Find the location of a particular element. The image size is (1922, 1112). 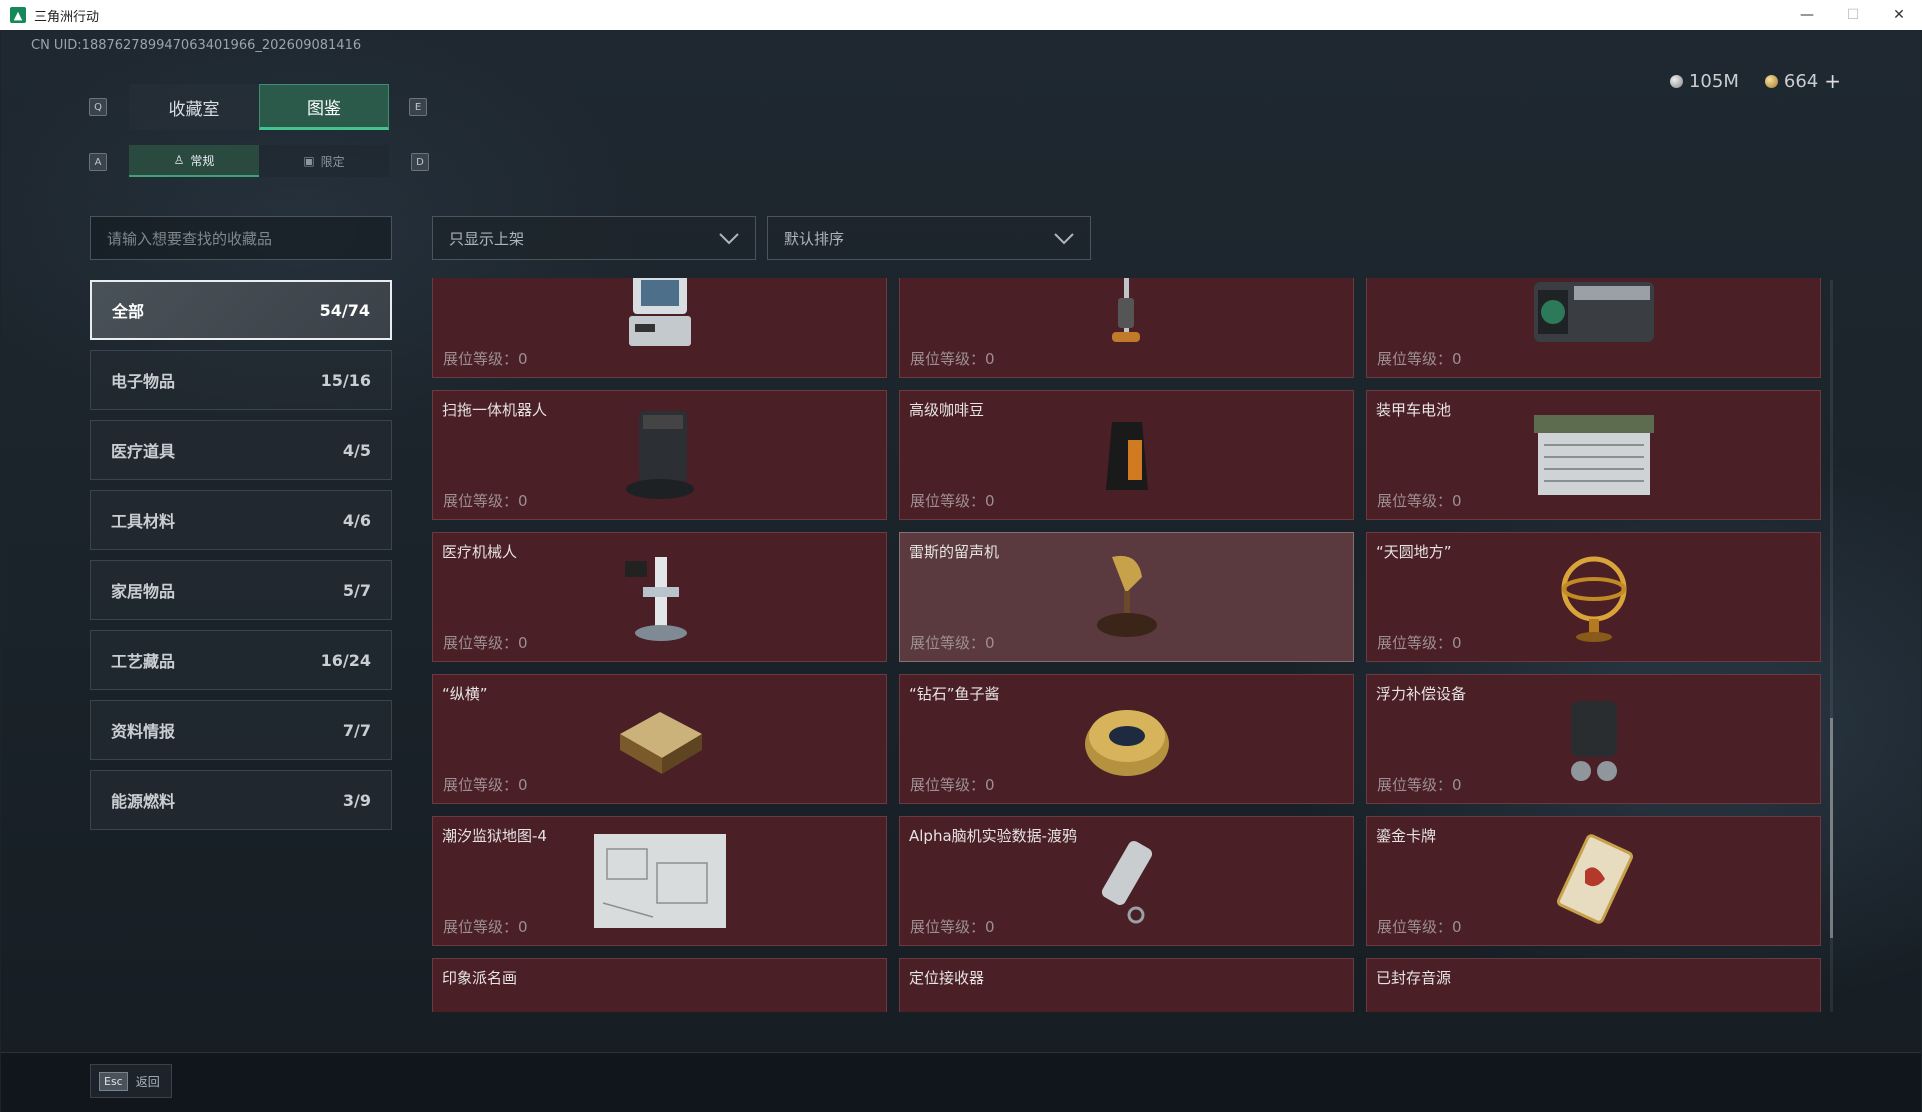

item-name: 雷斯的留声机 is located at coordinates (954, 552).